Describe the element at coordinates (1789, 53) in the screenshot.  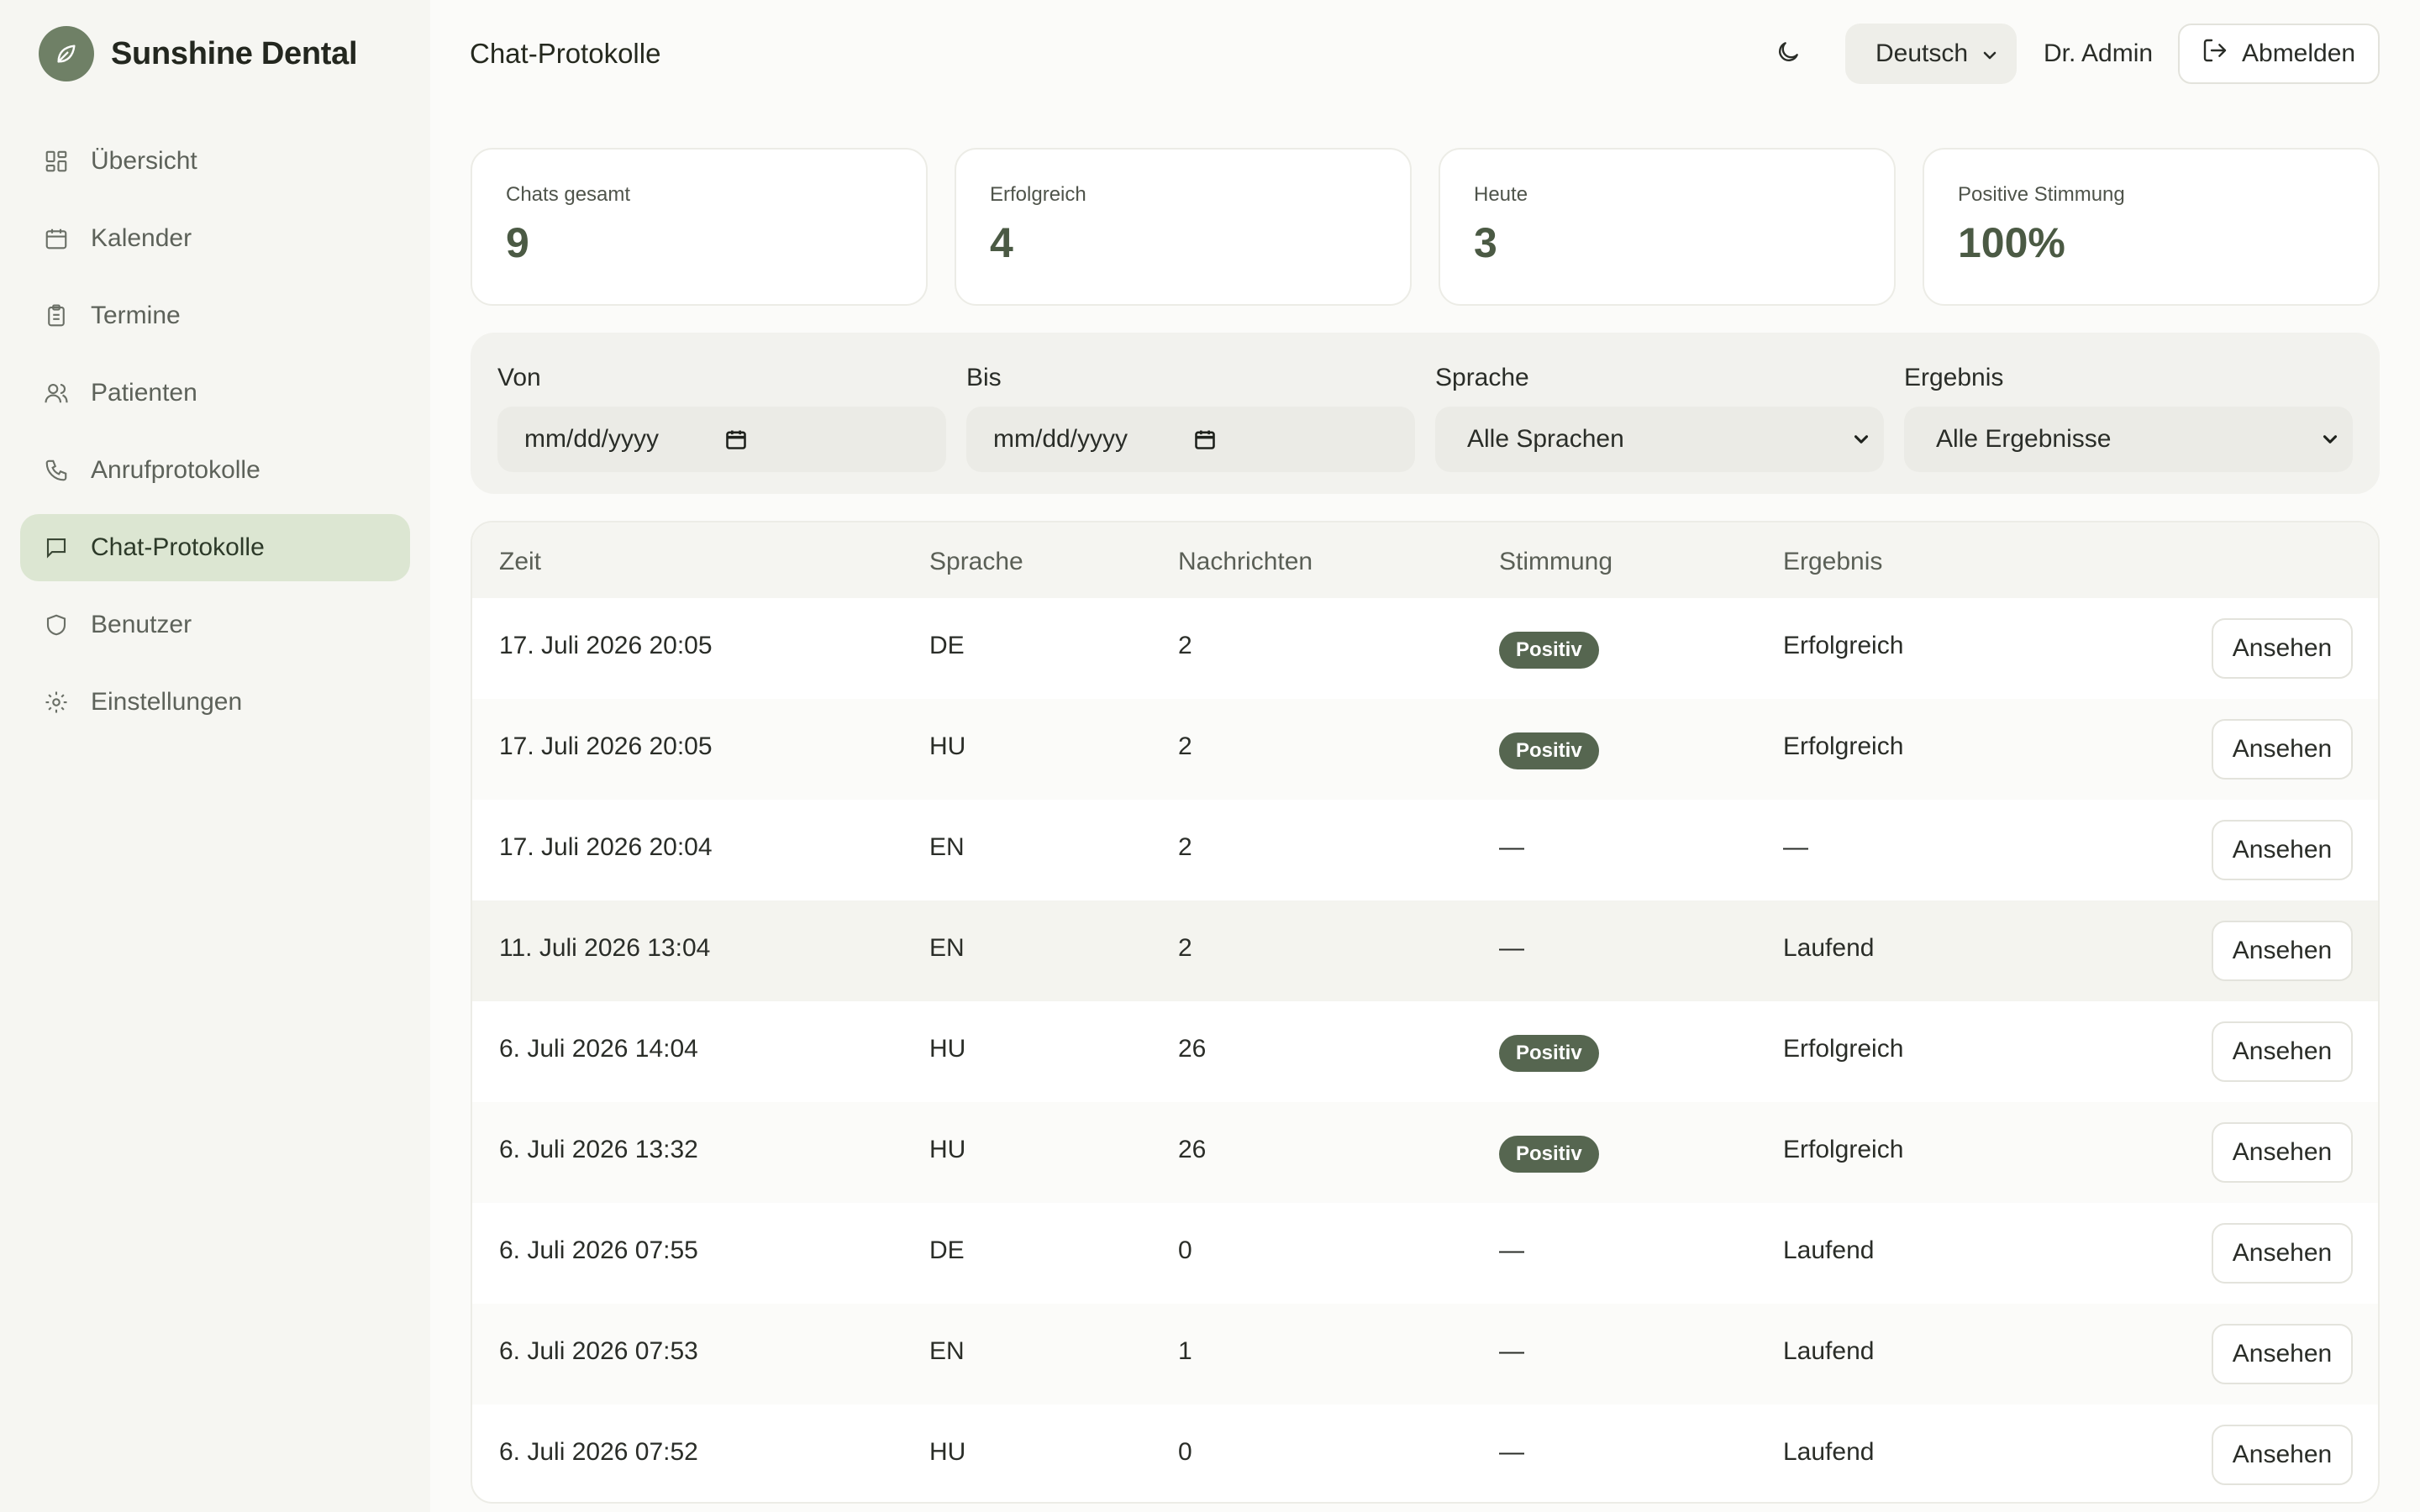
I see `theme-toggle-button` at that location.